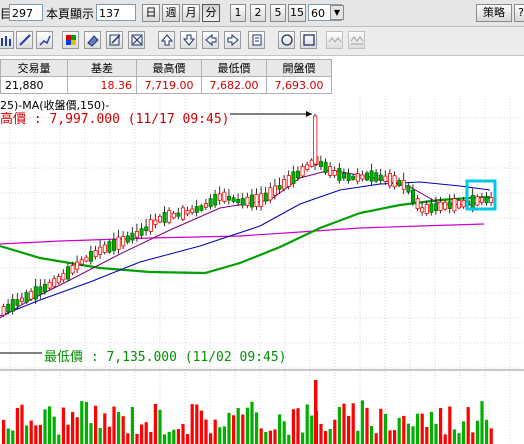 The width and height of the screenshot is (524, 444). Describe the element at coordinates (337, 12) in the screenshot. I see `chevron-down-icon: ▼` at that location.